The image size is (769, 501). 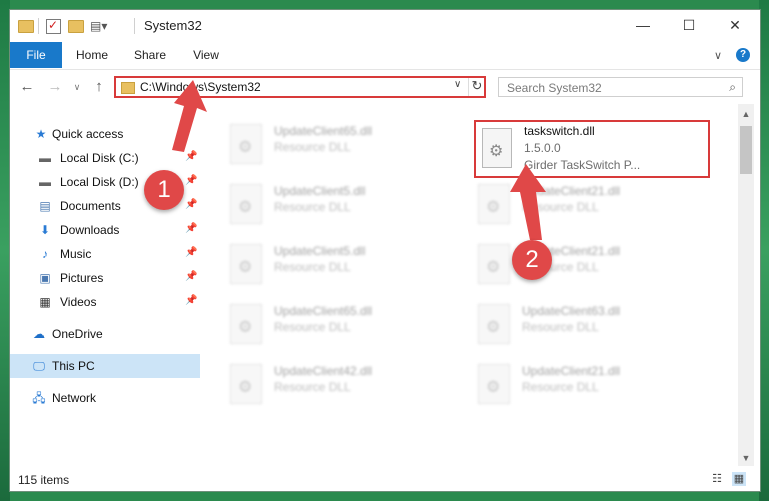 What do you see at coordinates (27, 87) in the screenshot?
I see `back-arrow-icon: ←` at bounding box center [27, 87].